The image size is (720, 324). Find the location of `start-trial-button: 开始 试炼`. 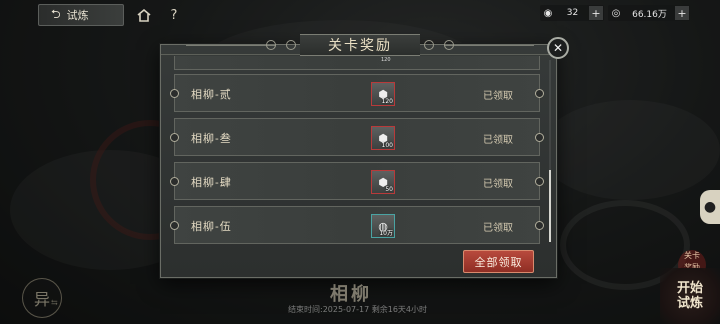

start-trial-button: 开始 试炼 is located at coordinates (690, 296).